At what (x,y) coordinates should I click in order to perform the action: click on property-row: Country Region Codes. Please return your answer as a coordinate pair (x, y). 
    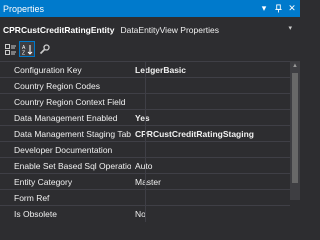
    Looking at the image, I should click on (145, 86).